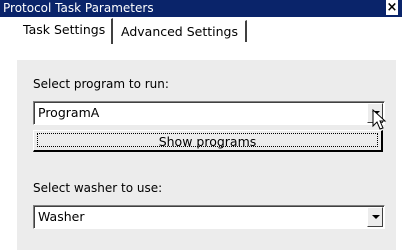  Describe the element at coordinates (392, 7) in the screenshot. I see `close-icon: ×` at that location.